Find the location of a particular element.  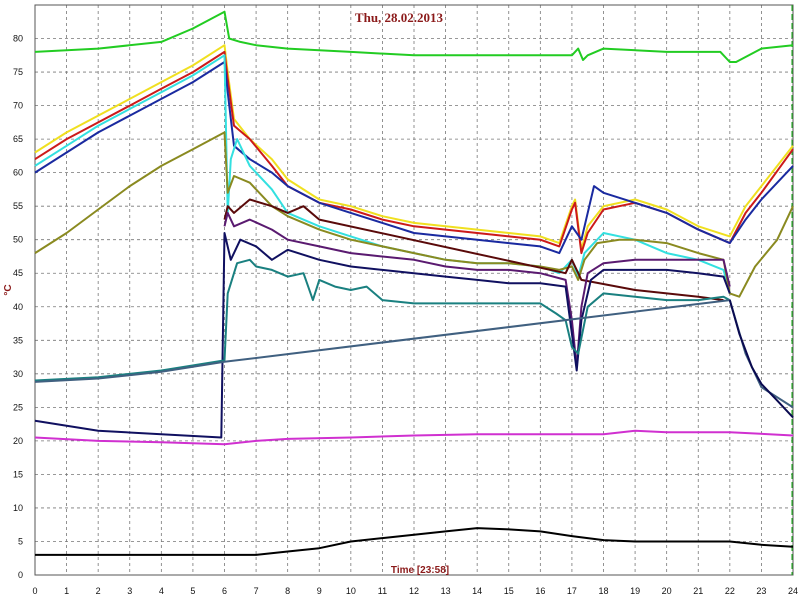

x-tick-label: 18 is located at coordinates (603, 591).